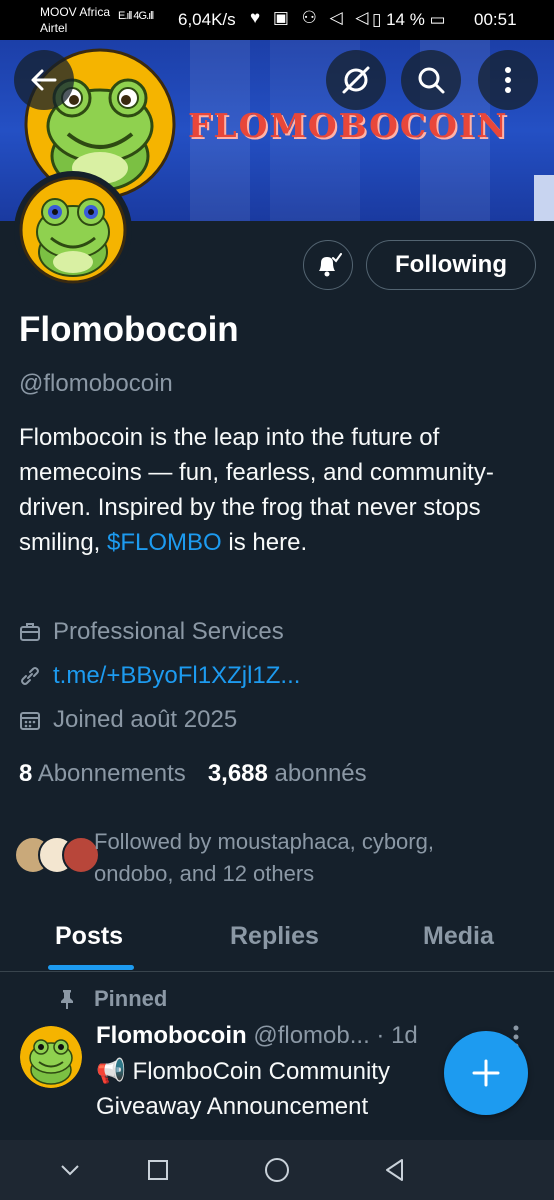  I want to click on tab-replies: Replies, so click(274, 936).